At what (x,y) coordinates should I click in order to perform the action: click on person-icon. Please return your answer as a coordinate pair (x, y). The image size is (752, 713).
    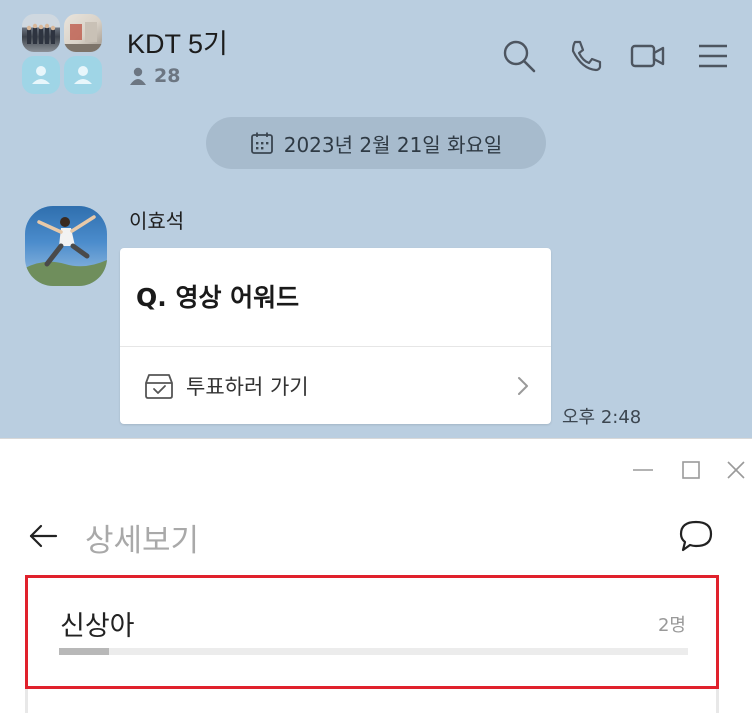
    Looking at the image, I should click on (138, 76).